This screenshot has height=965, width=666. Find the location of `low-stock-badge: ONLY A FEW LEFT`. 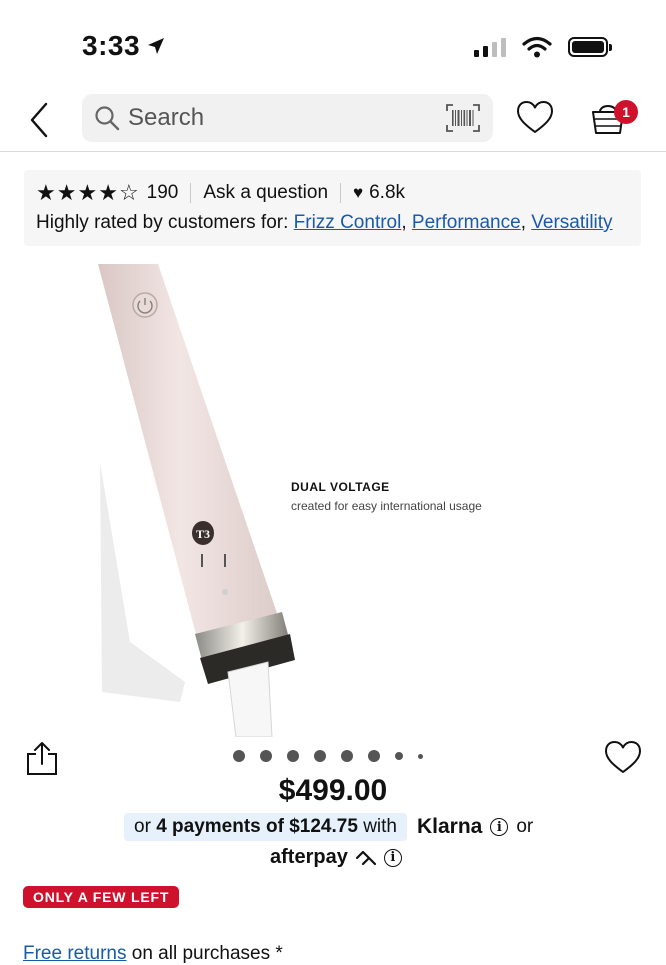

low-stock-badge: ONLY A FEW LEFT is located at coordinates (101, 897).